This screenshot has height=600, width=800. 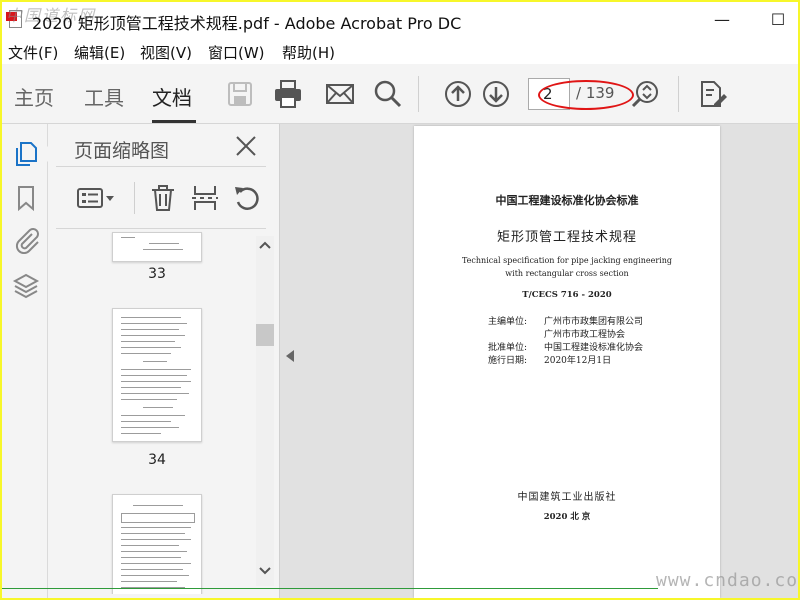 I want to click on page-up-icon, so click(x=458, y=94).